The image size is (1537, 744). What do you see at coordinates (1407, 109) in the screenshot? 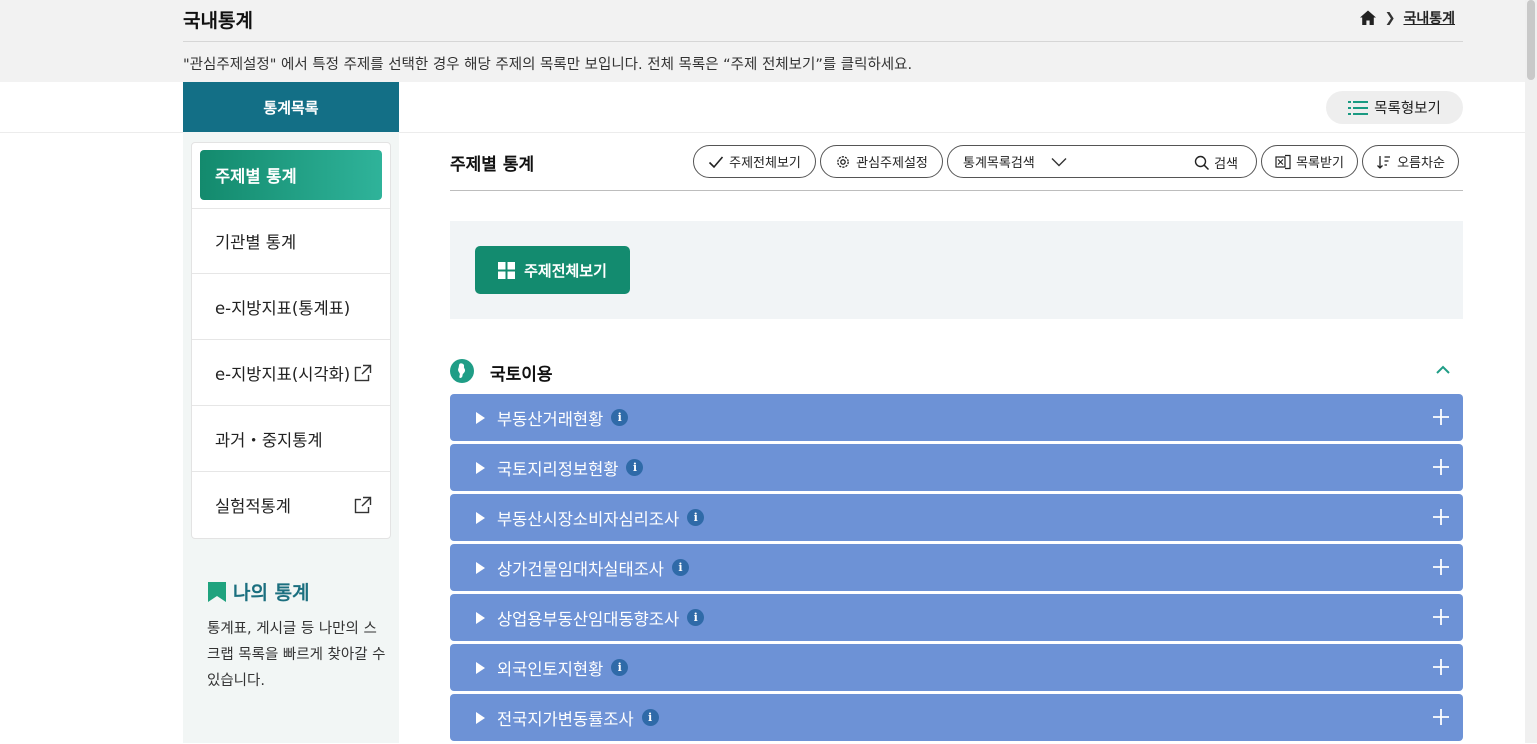
I see `list-view-label: 목록형보기` at bounding box center [1407, 109].